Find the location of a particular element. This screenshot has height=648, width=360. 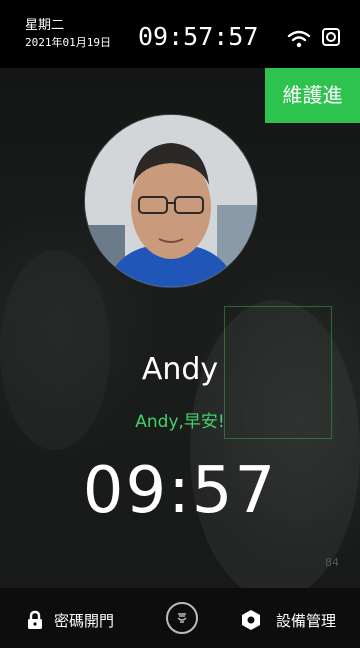

settings-hex-icon is located at coordinates (251, 620).